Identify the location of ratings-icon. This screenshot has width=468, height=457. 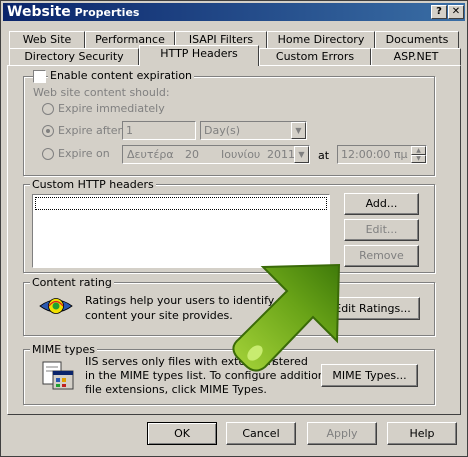
(56, 306).